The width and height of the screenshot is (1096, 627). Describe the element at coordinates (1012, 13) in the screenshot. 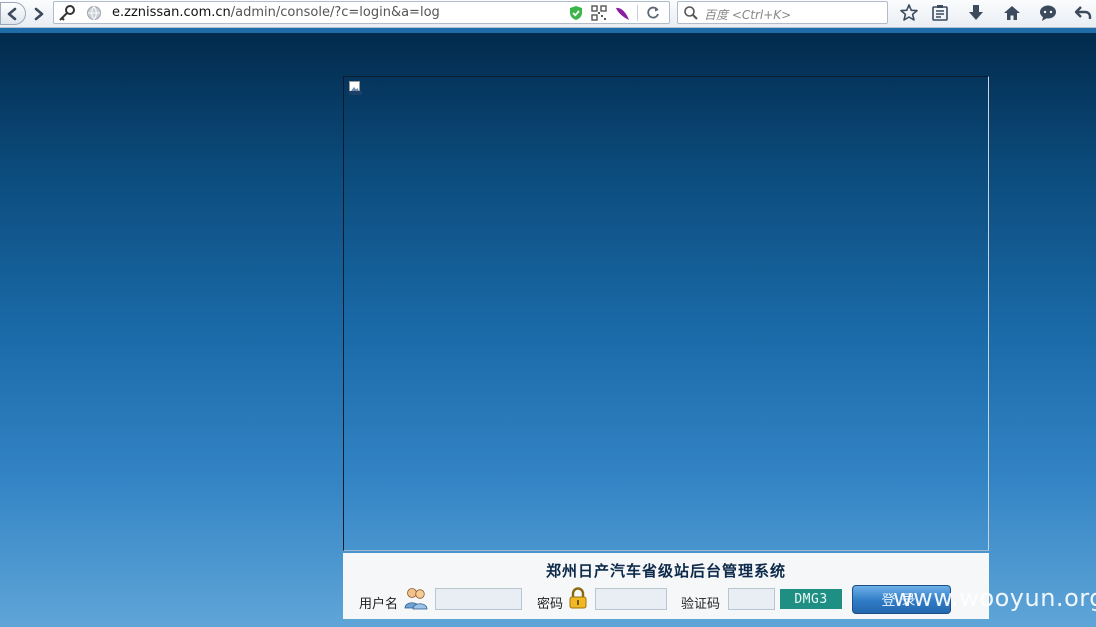

I see `home-icon` at that location.